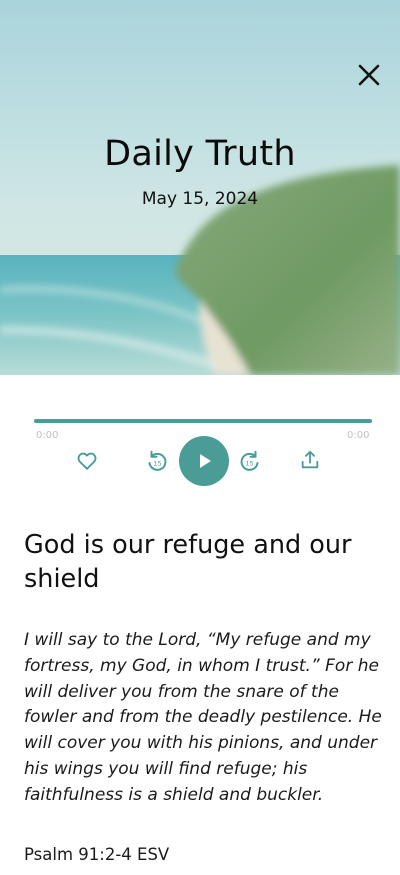 This screenshot has width=400, height=875. I want to click on total-time: 0:00, so click(358, 435).